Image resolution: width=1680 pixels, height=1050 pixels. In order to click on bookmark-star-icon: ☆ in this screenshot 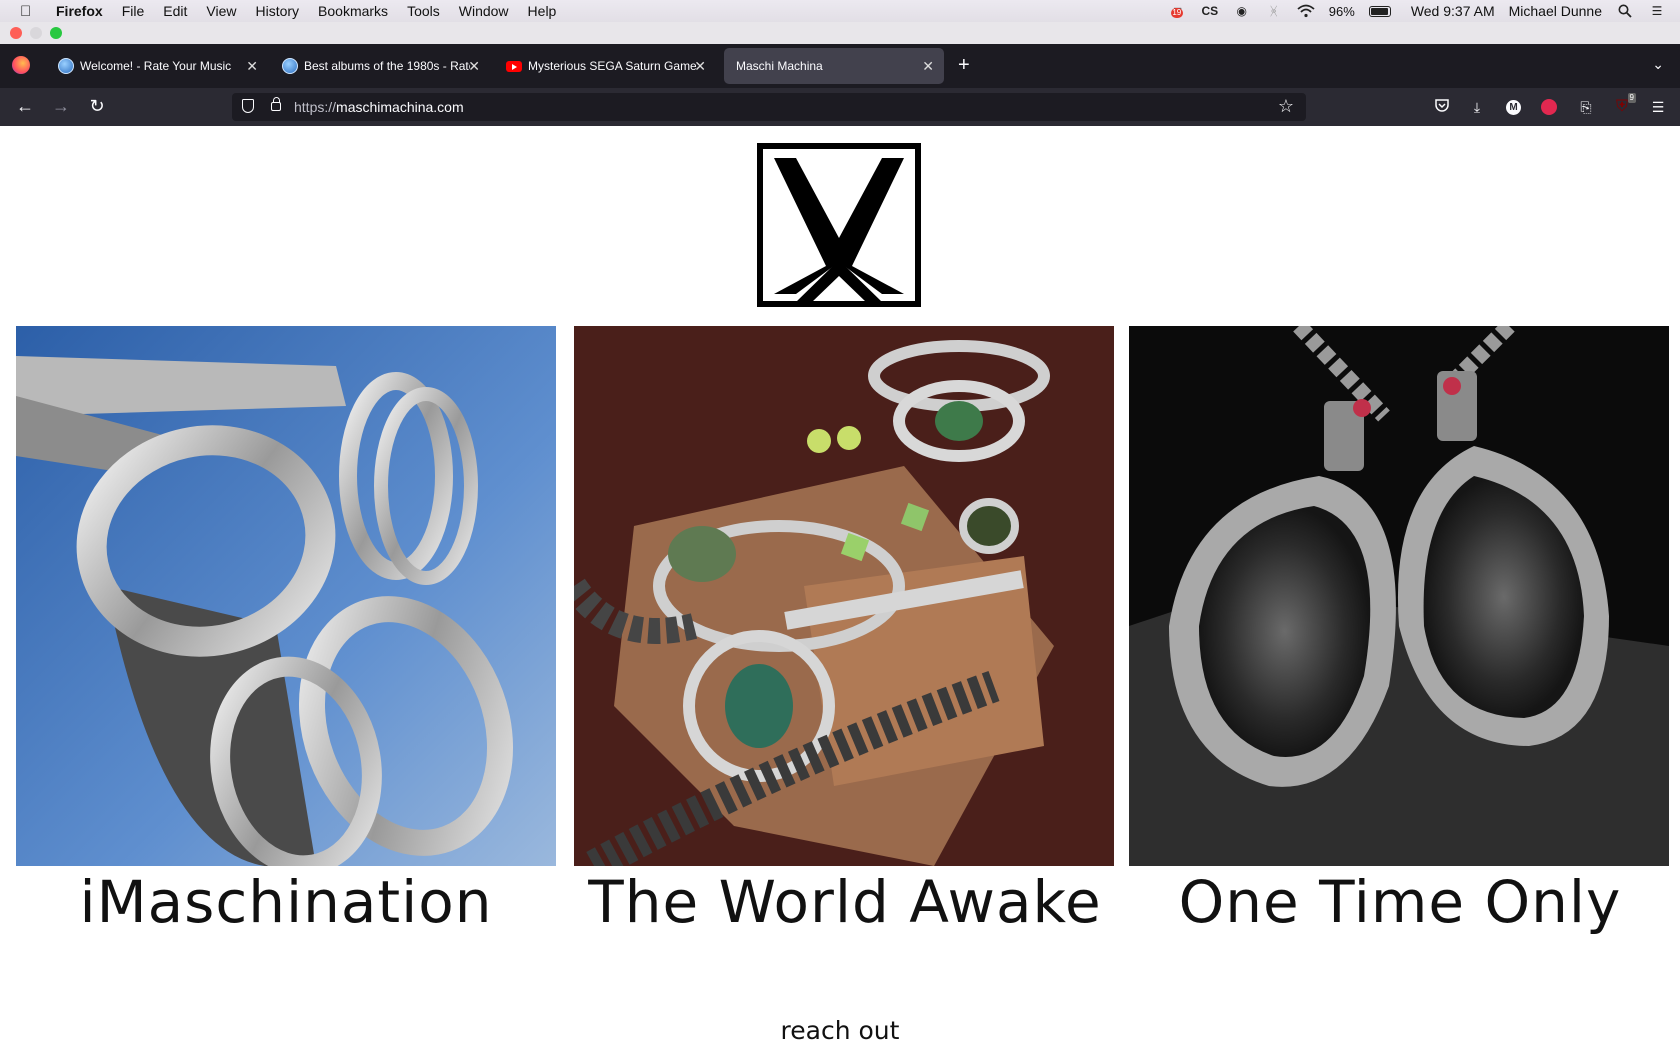, I will do `click(1286, 106)`.